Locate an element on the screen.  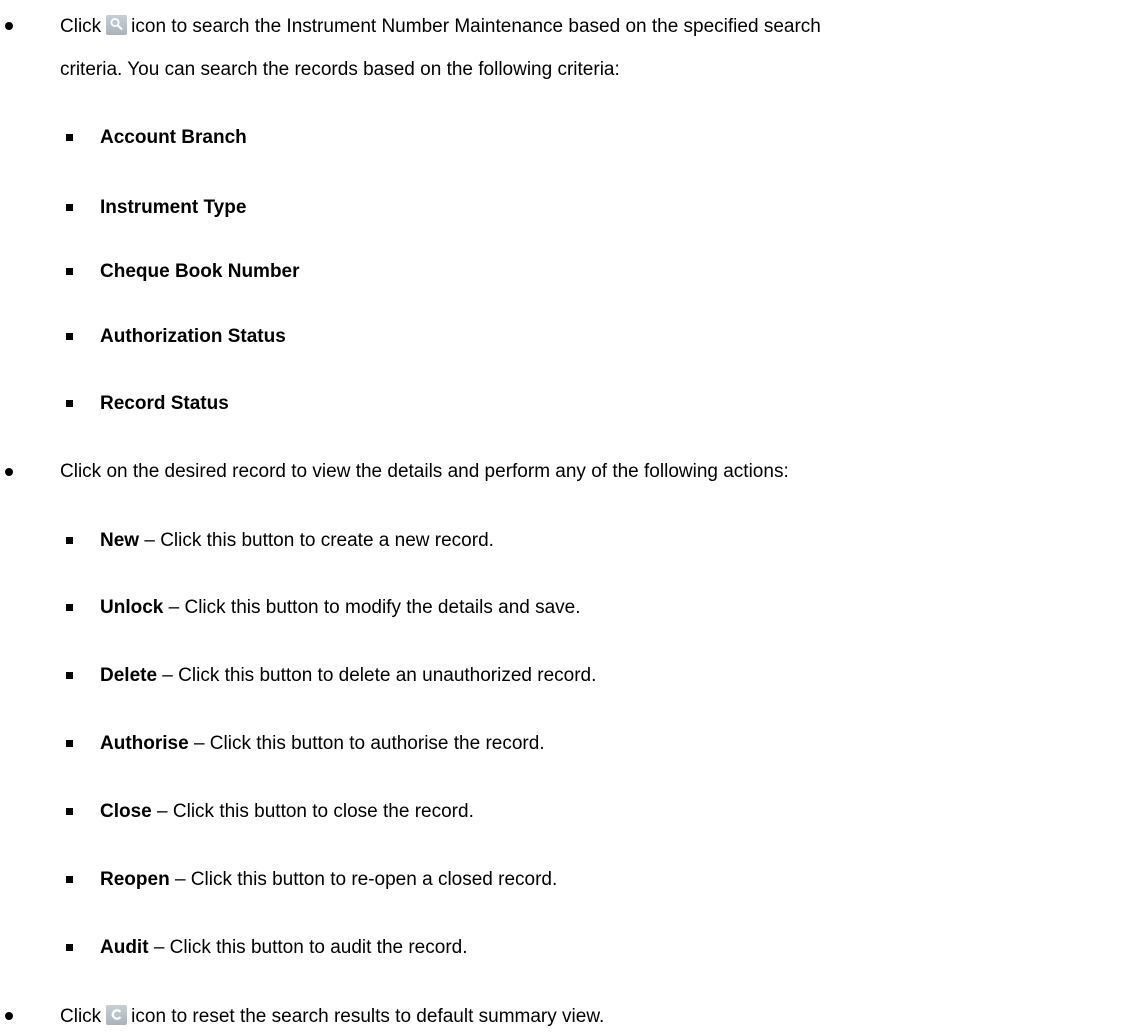
action-desc: – Click this button to audit the record. is located at coordinates (308, 947).